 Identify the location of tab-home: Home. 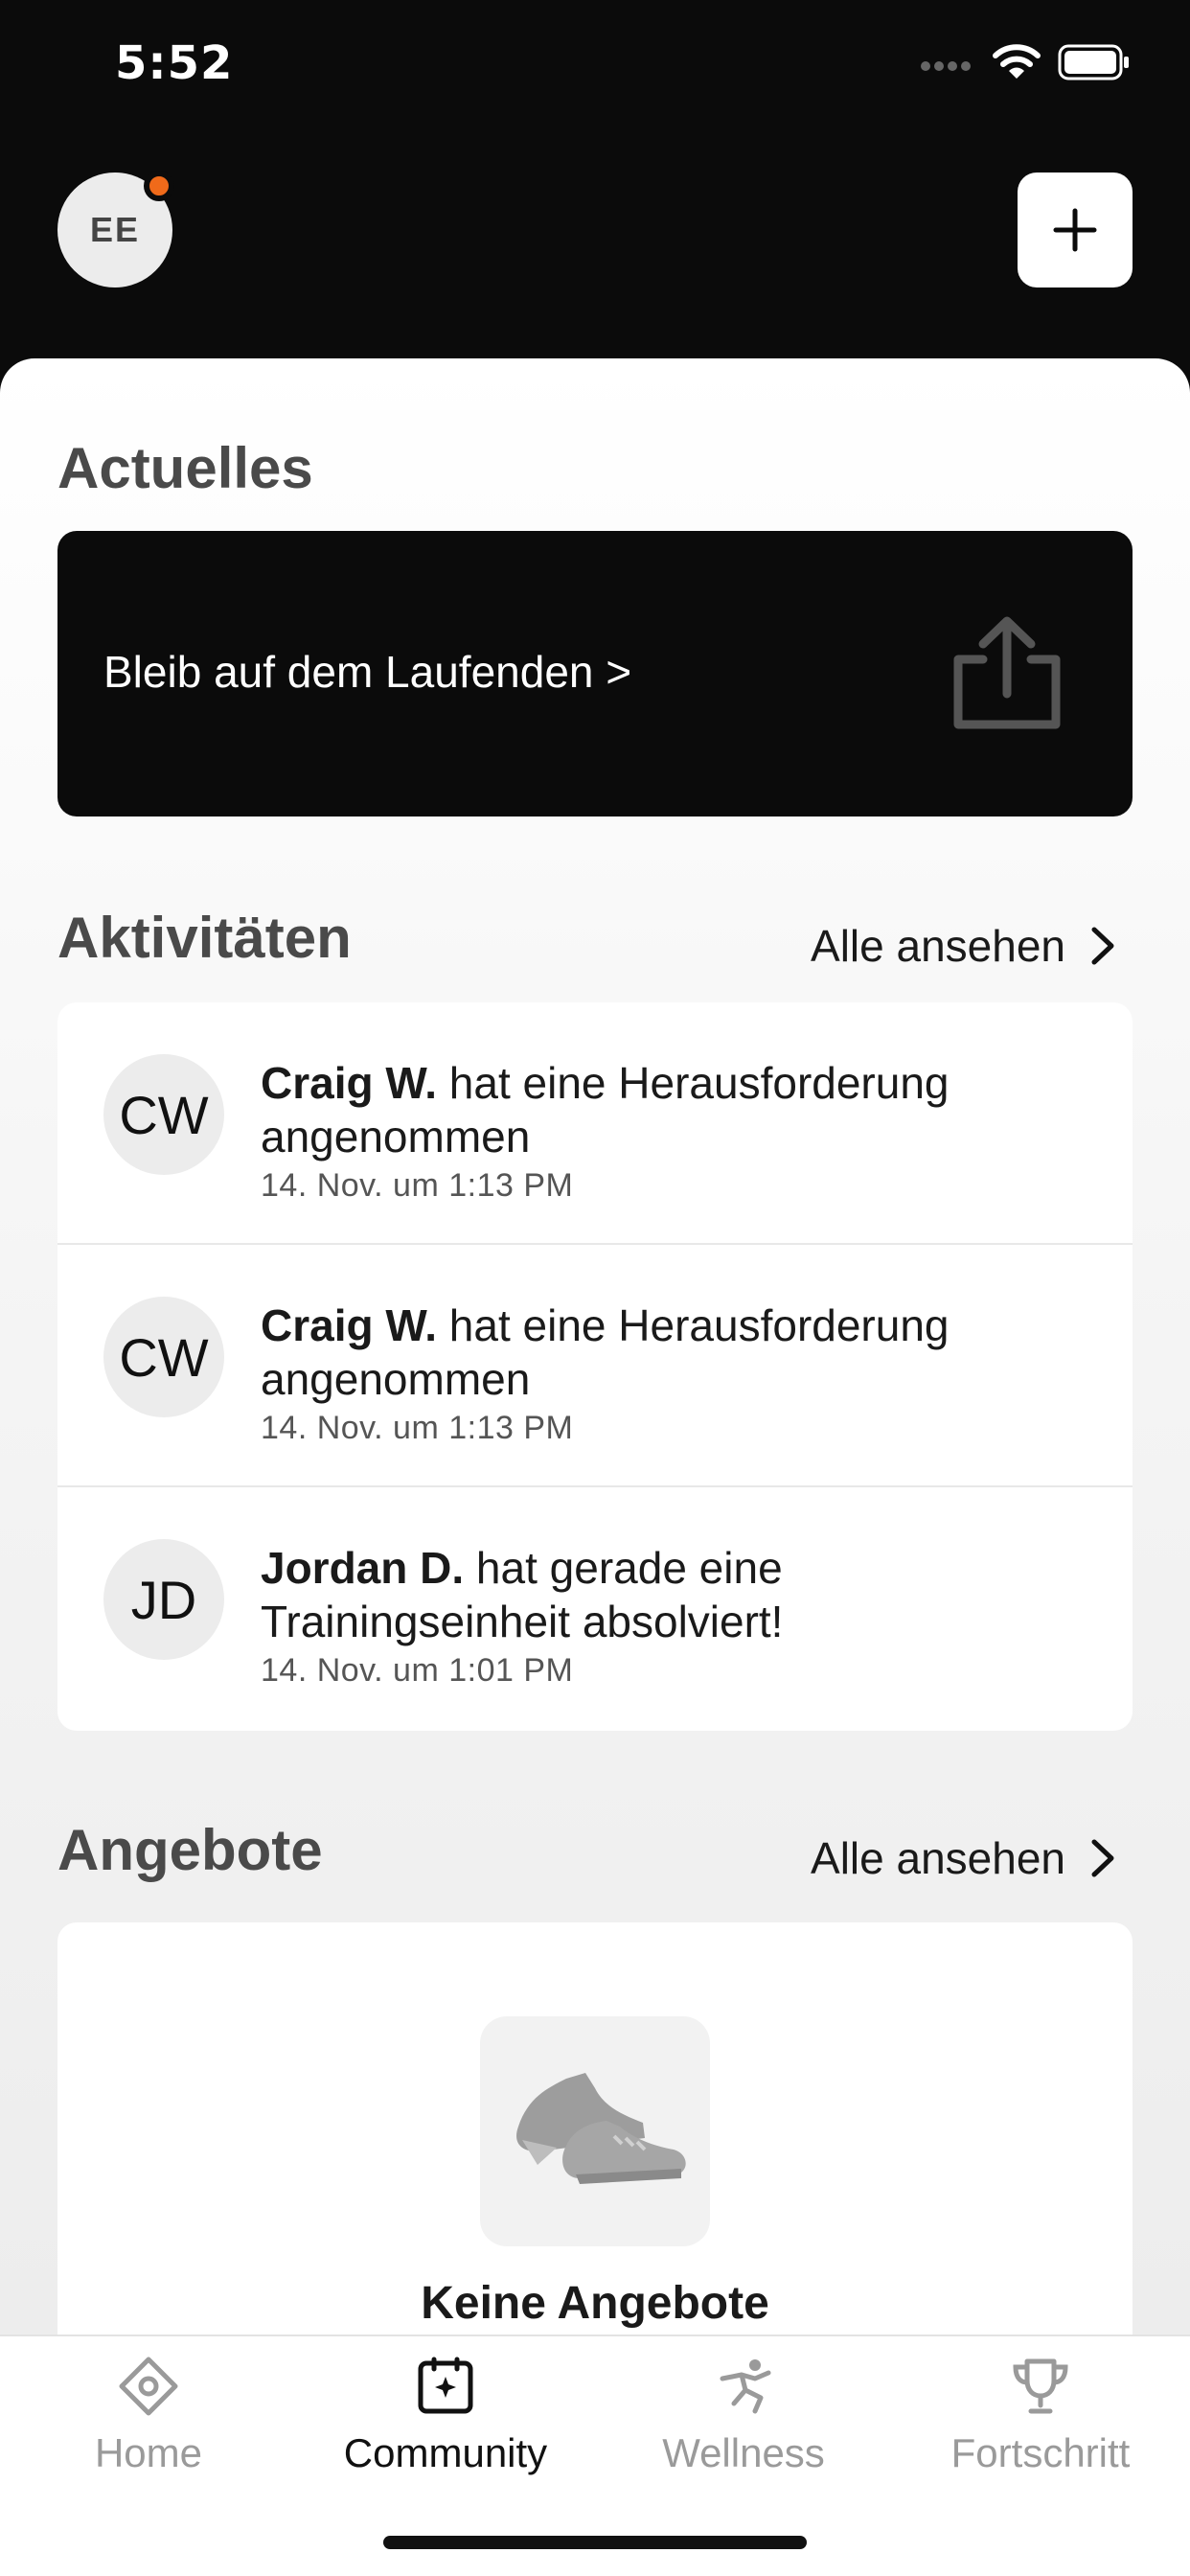
(148, 2432).